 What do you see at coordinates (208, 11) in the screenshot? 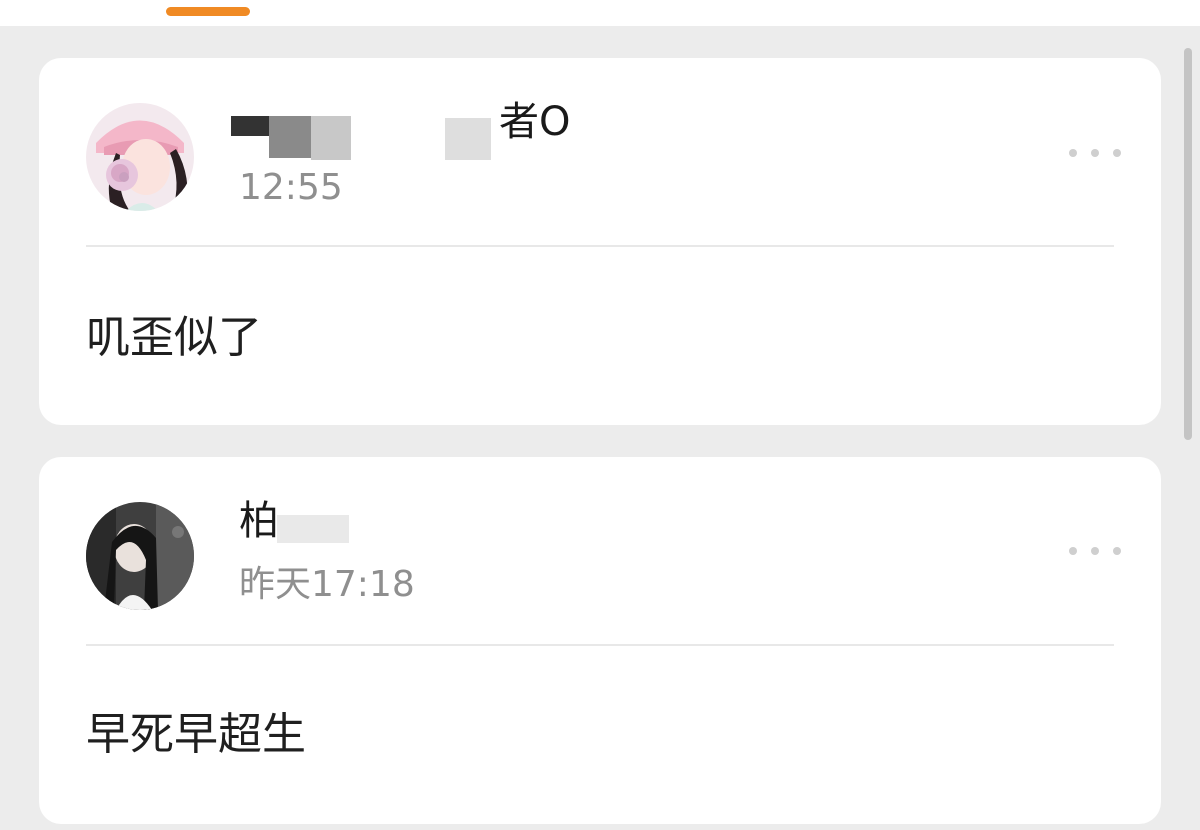
I see `active-tab-indicator` at bounding box center [208, 11].